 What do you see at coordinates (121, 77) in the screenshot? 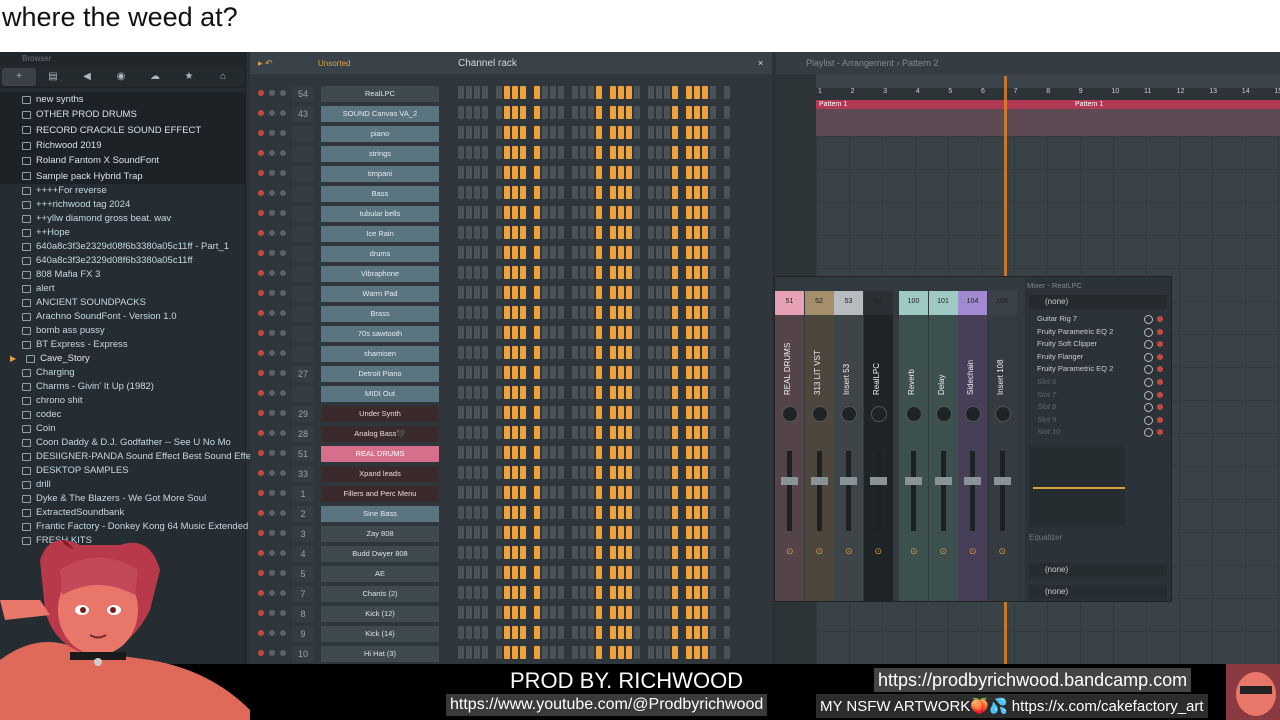
I see `globe-icon: ◉` at bounding box center [121, 77].